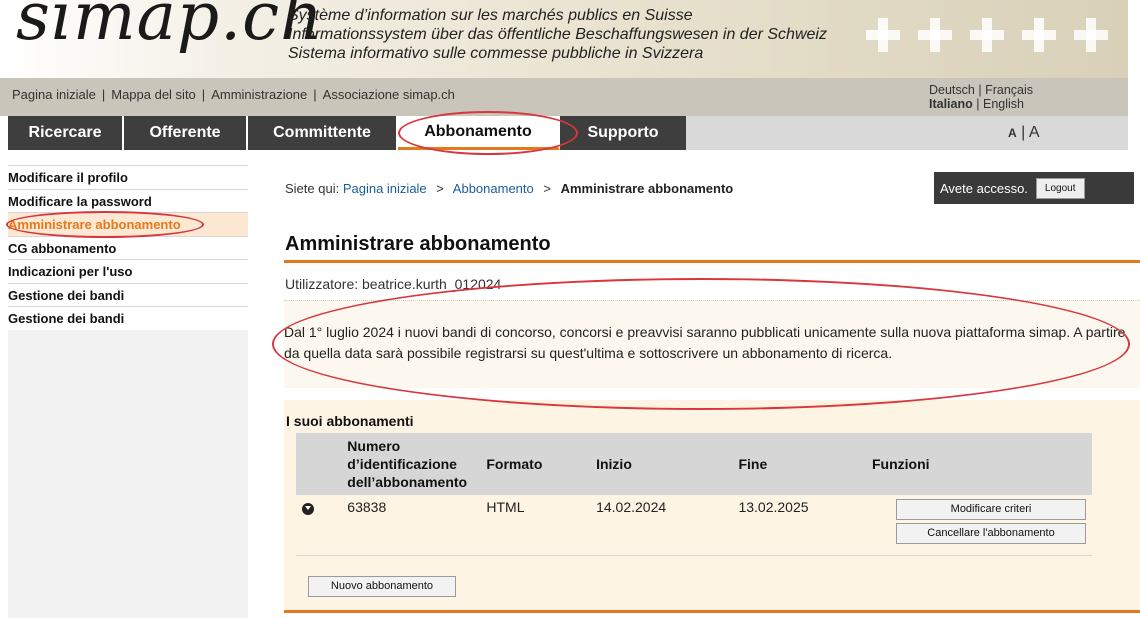  I want to click on column-header-id-line: Numero, so click(374, 446).